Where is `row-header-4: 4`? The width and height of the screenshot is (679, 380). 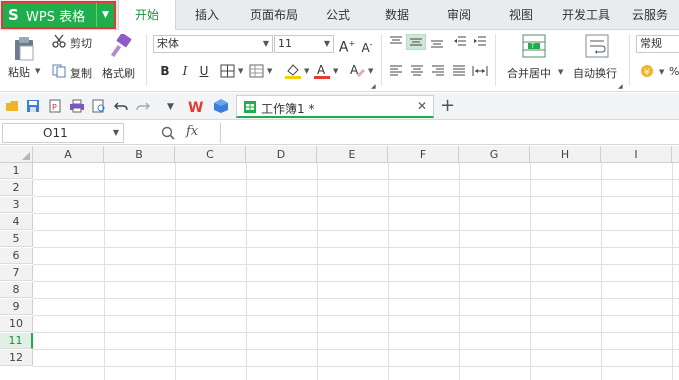 row-header-4: 4 is located at coordinates (16, 222).